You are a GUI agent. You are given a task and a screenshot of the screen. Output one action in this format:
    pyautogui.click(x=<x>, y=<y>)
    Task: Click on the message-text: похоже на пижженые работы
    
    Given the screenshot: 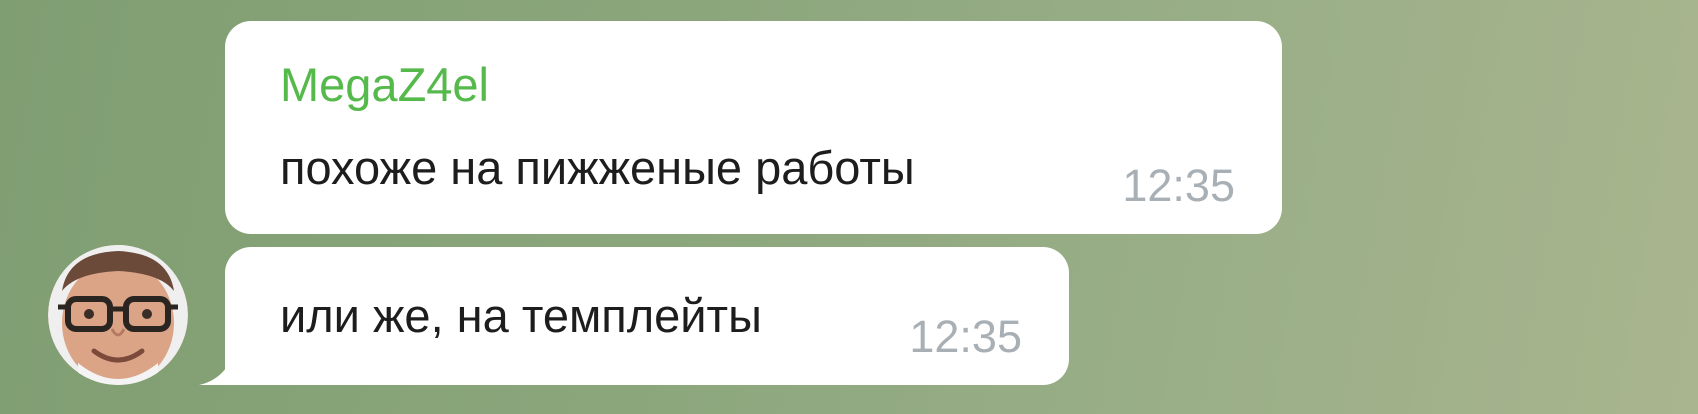 What is the action you would take?
    pyautogui.click(x=597, y=167)
    